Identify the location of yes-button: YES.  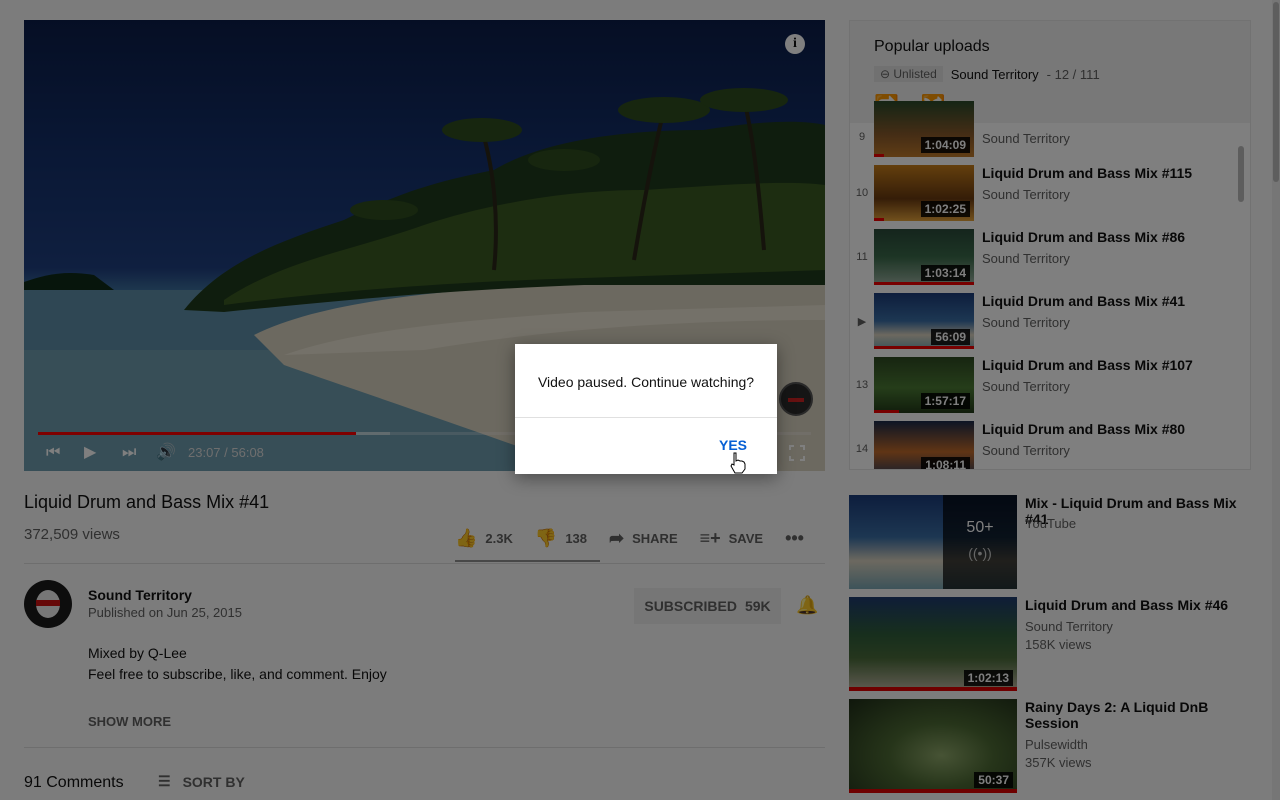
(733, 445).